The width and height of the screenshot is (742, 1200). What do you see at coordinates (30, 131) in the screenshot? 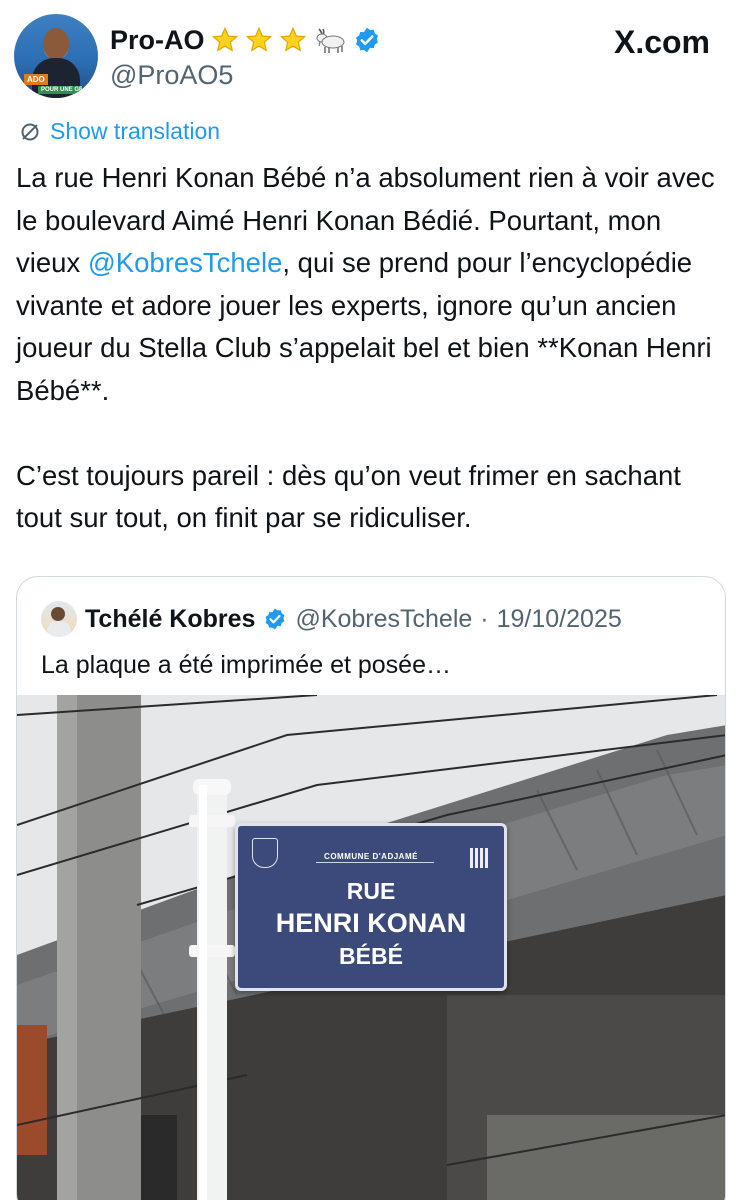
I see `translate-icon` at bounding box center [30, 131].